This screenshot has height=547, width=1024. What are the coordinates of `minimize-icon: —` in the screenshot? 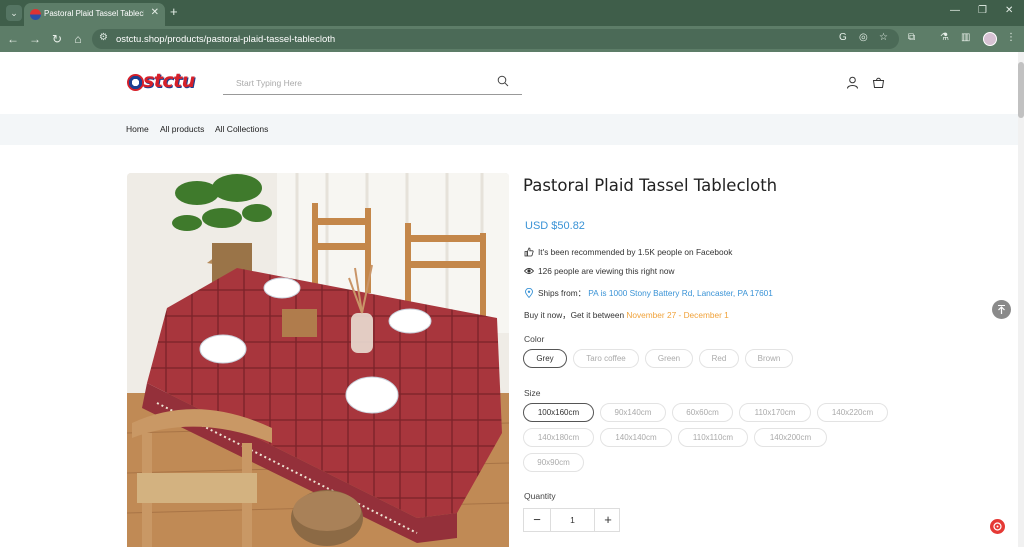 It's located at (955, 10).